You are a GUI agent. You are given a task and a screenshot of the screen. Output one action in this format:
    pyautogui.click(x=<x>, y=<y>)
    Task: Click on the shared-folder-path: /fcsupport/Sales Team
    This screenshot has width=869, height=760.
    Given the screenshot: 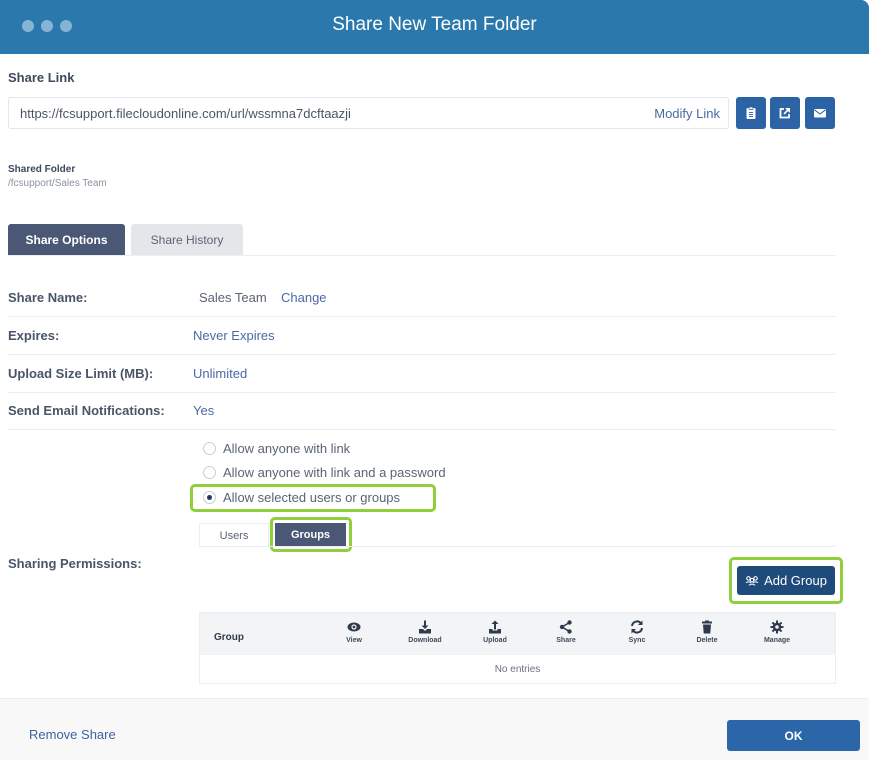 What is the action you would take?
    pyautogui.click(x=57, y=183)
    